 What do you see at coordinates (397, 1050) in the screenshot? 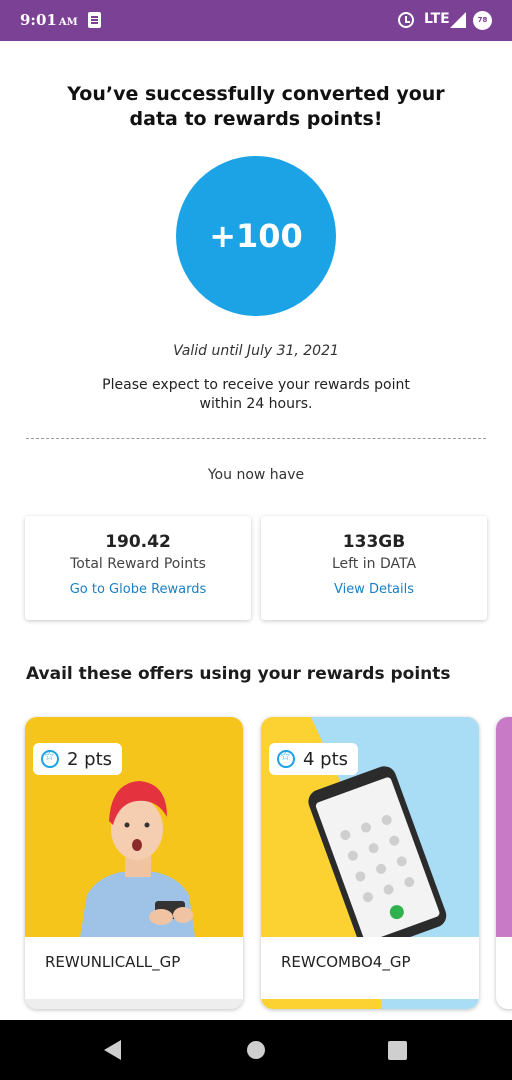
I see `recents-icon` at bounding box center [397, 1050].